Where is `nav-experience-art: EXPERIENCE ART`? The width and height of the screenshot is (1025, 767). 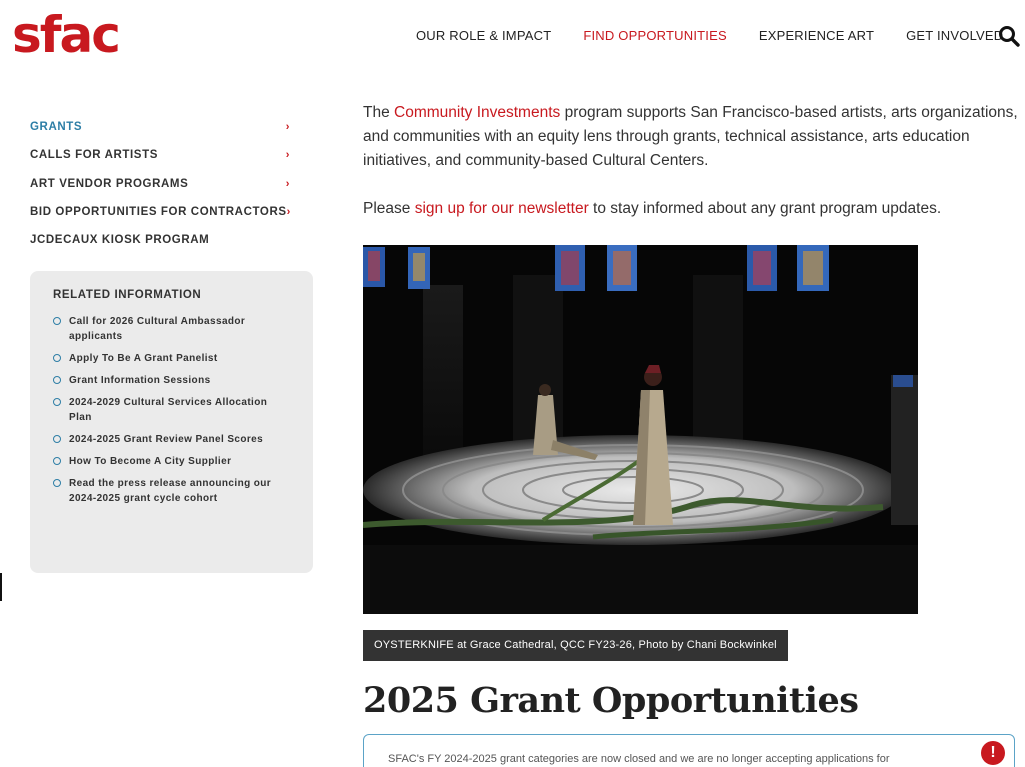
nav-experience-art: EXPERIENCE ART is located at coordinates (816, 35).